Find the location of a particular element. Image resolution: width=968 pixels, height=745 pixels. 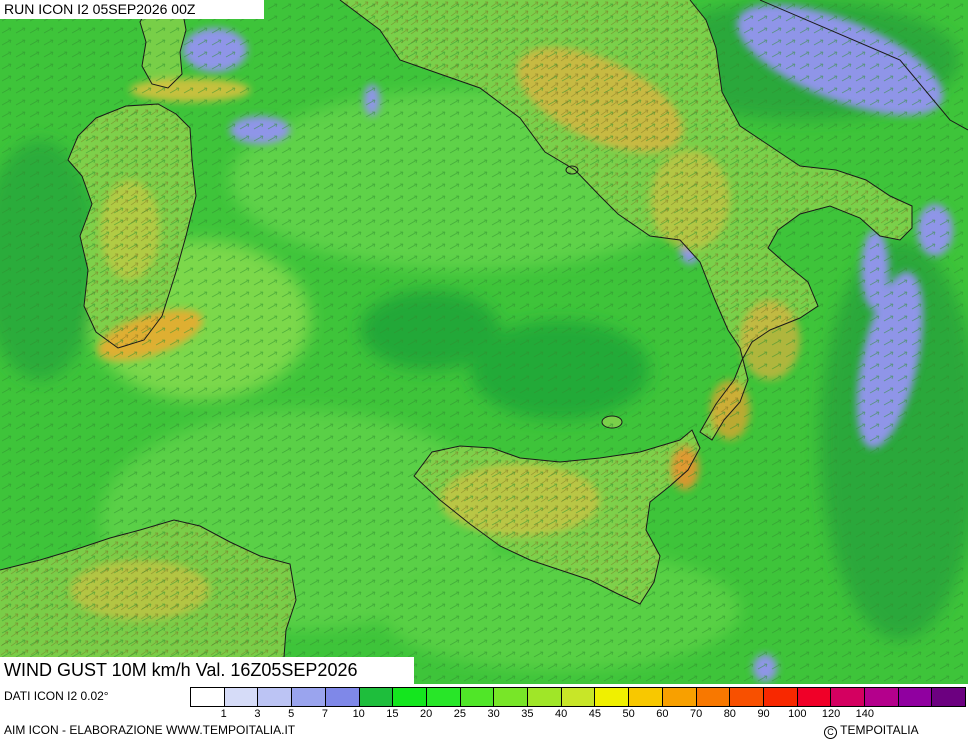

copyright-icon: C is located at coordinates (830, 732).